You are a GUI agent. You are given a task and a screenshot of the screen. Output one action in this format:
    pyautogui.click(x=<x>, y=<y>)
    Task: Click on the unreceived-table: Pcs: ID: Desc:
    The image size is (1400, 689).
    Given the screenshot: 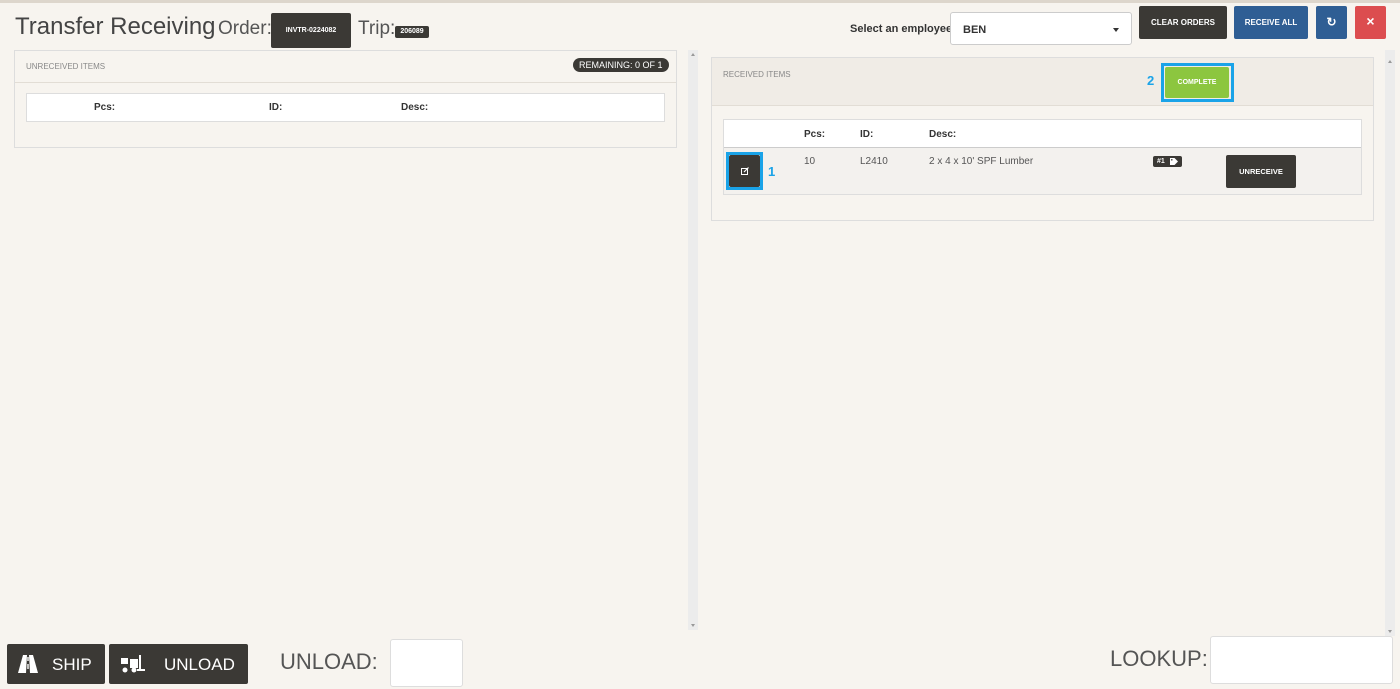 What is the action you would take?
    pyautogui.click(x=345, y=107)
    